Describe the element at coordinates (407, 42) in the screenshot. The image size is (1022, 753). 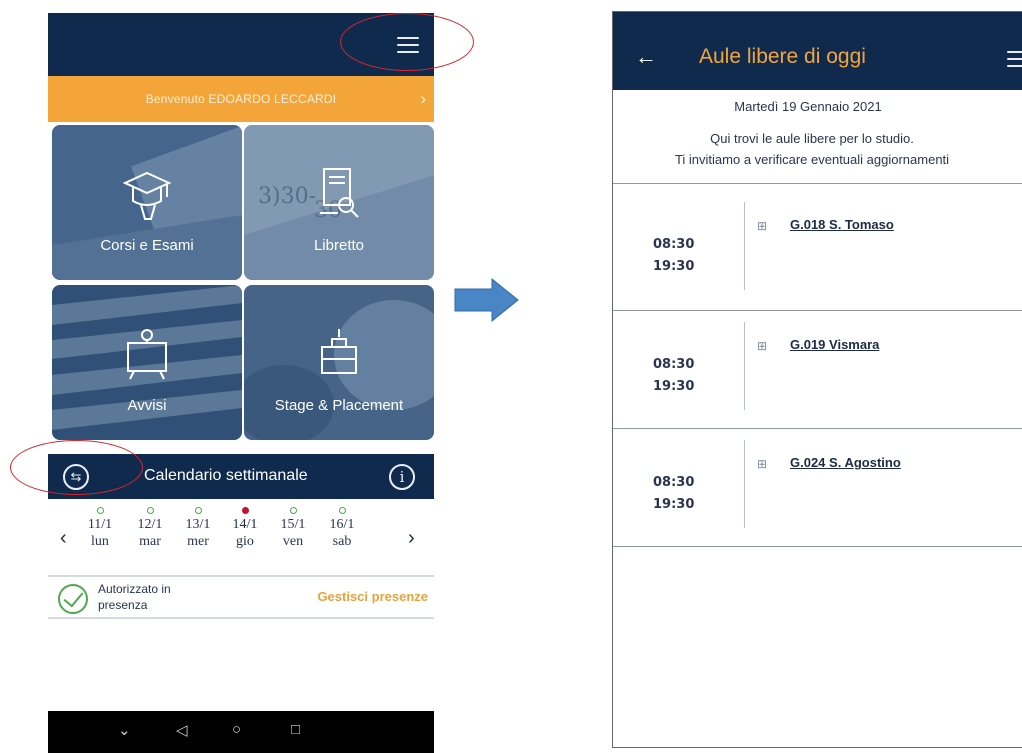
I see `highlight-ellipse-menu` at that location.